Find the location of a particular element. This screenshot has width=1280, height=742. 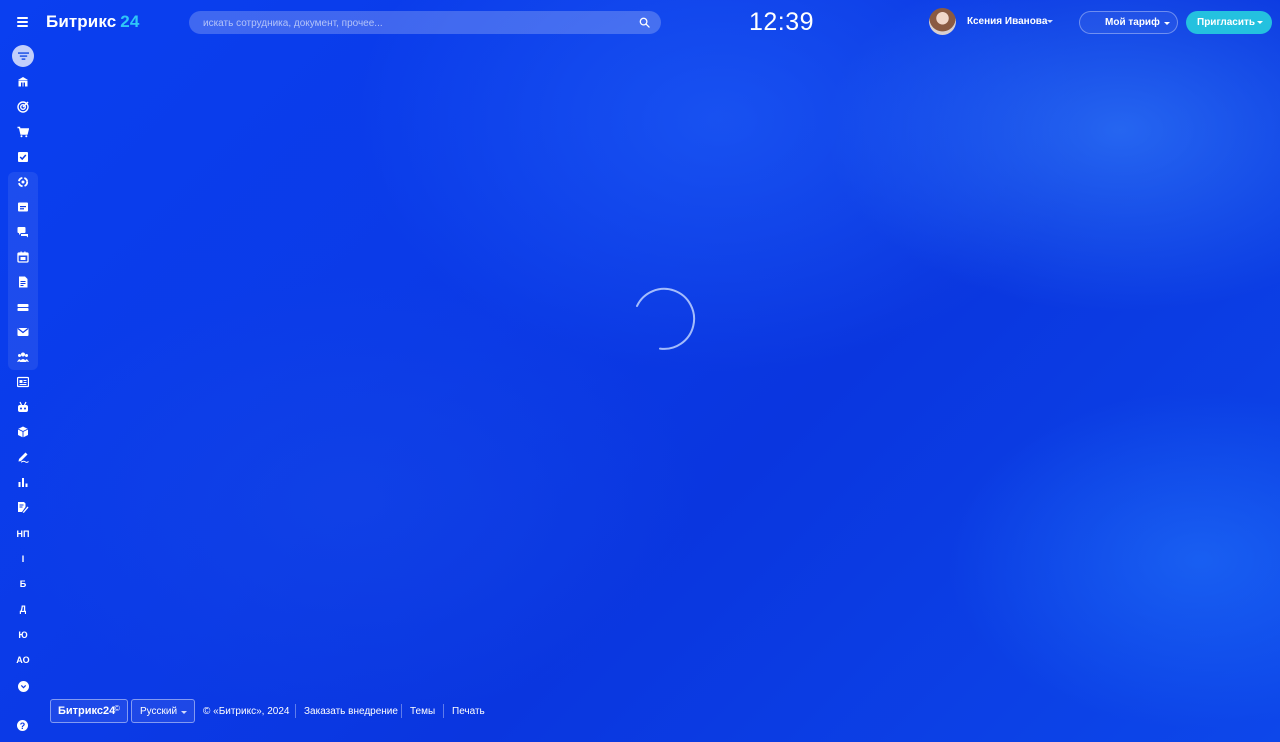

window-icon is located at coordinates (23, 207).